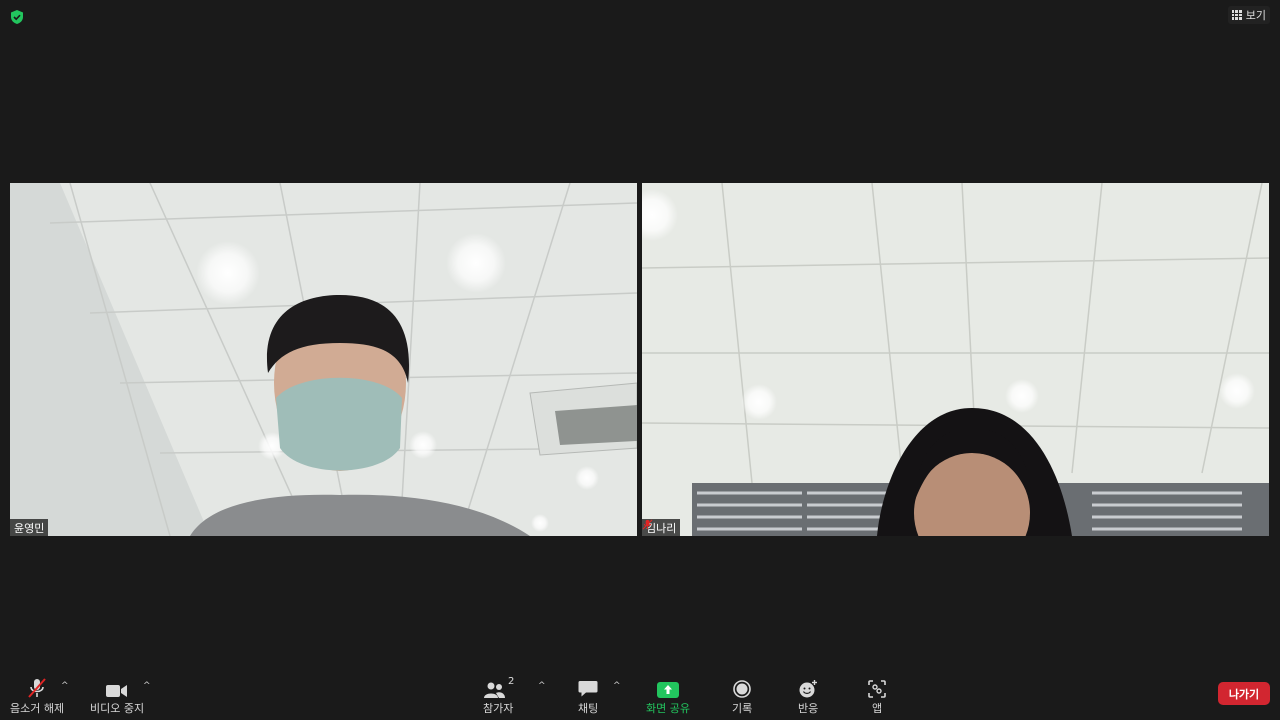 The height and width of the screenshot is (720, 1280). What do you see at coordinates (1244, 693) in the screenshot?
I see `leave-button: 나가기` at bounding box center [1244, 693].